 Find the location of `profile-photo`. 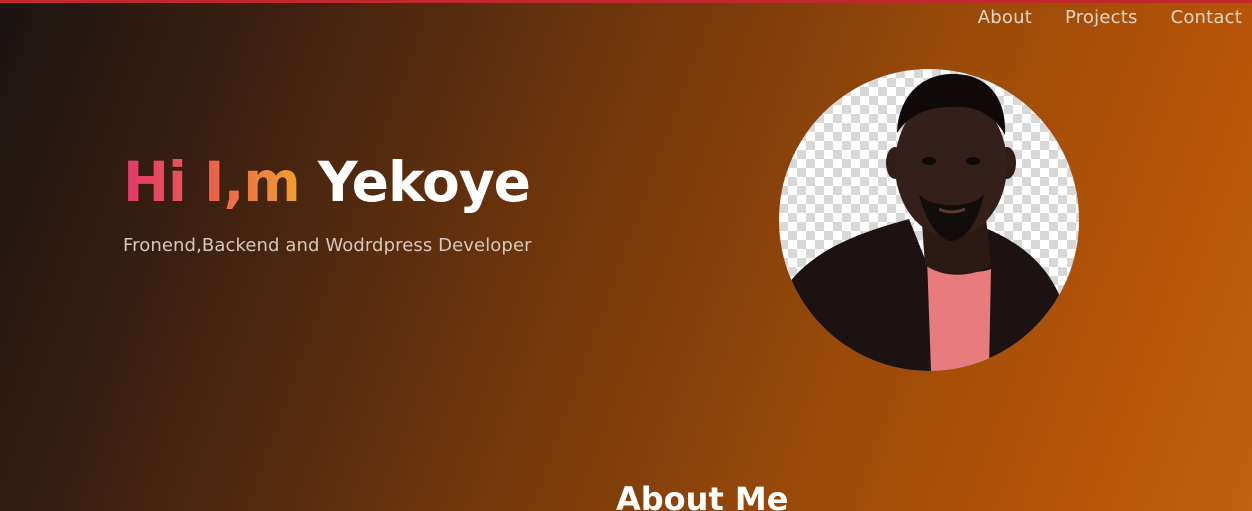

profile-photo is located at coordinates (929, 220).